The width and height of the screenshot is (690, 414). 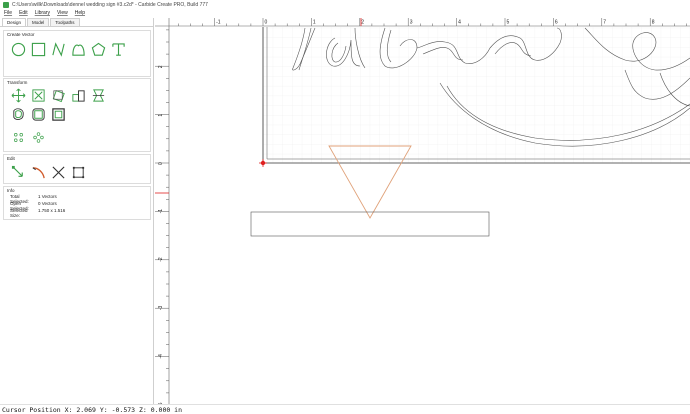 I want to click on rectangle-vector, so click(x=370, y=224).